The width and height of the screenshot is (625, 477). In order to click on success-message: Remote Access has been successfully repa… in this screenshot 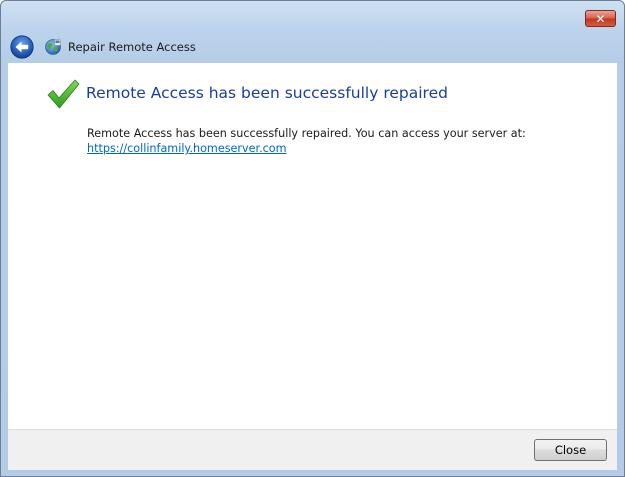, I will do `click(306, 133)`.